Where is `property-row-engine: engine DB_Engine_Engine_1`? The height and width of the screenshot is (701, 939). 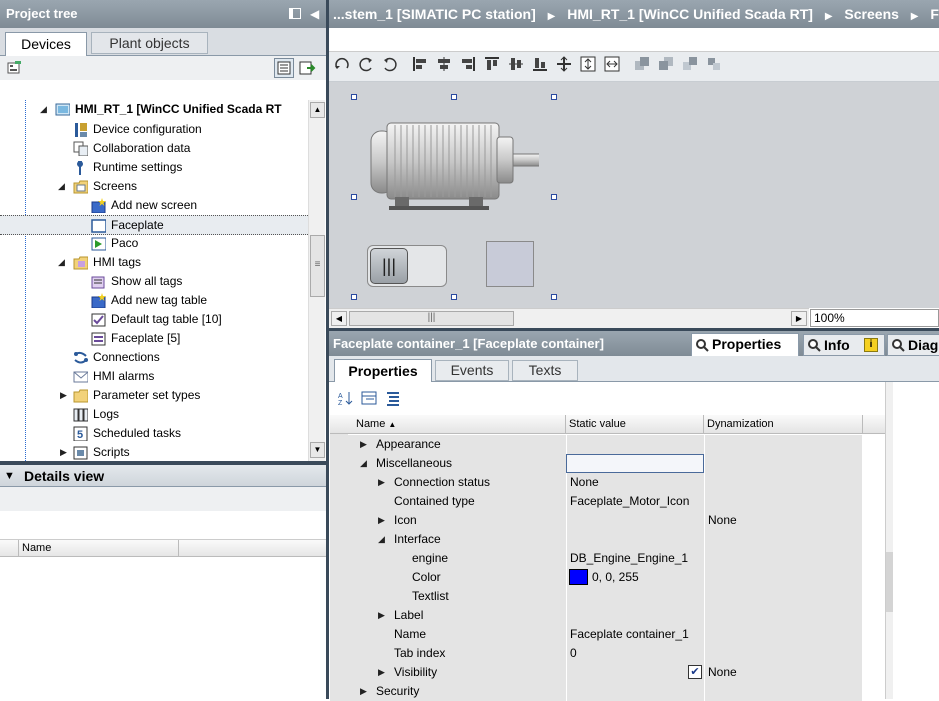
property-row-engine: engine DB_Engine_Engine_1 is located at coordinates (596, 558).